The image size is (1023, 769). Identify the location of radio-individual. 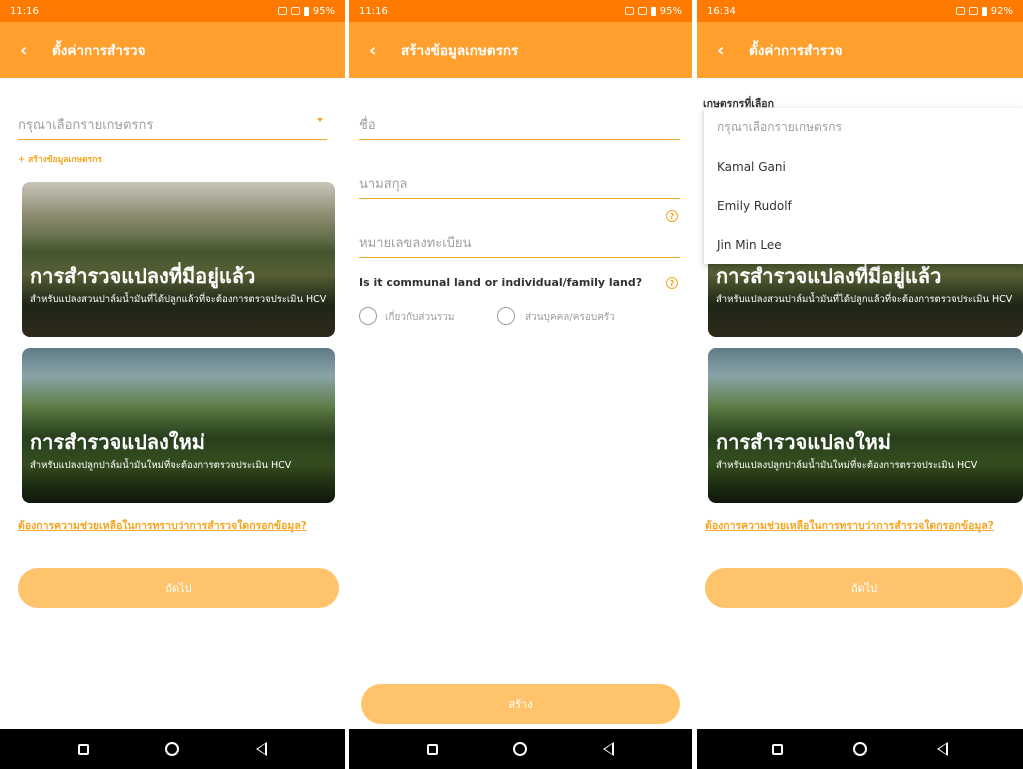
(506, 316).